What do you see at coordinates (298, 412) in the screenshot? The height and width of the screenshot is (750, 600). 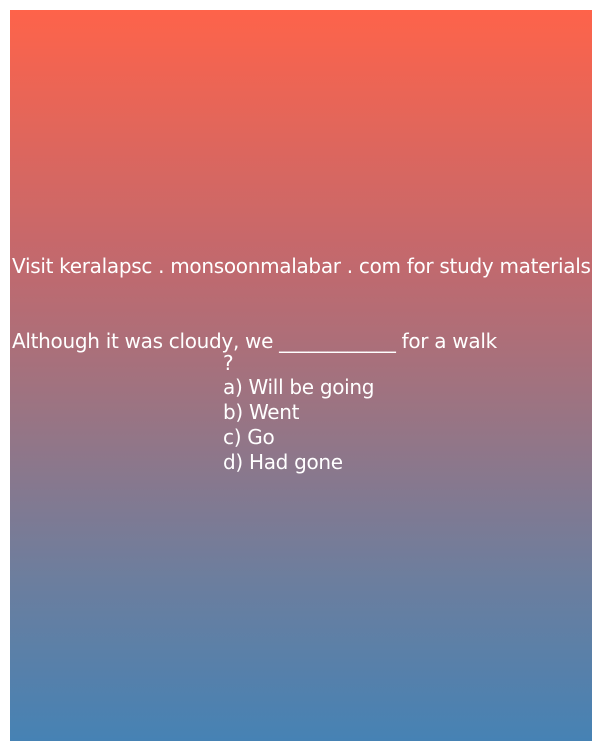 I see `option-b: b) Went` at bounding box center [298, 412].